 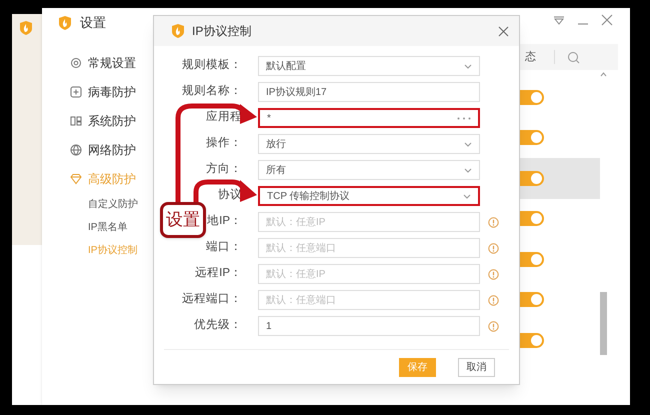 What do you see at coordinates (218, 326) in the screenshot?
I see `field-label: 优先级：` at bounding box center [218, 326].